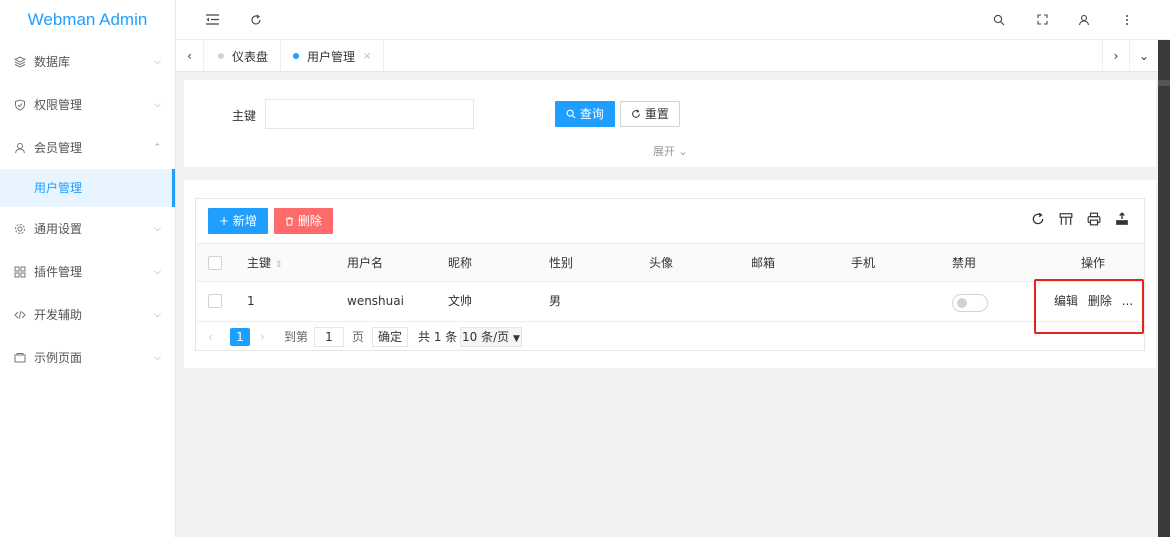  What do you see at coordinates (1116, 56) in the screenshot?
I see `tabs-scroll-right-icon: ›` at bounding box center [1116, 56].